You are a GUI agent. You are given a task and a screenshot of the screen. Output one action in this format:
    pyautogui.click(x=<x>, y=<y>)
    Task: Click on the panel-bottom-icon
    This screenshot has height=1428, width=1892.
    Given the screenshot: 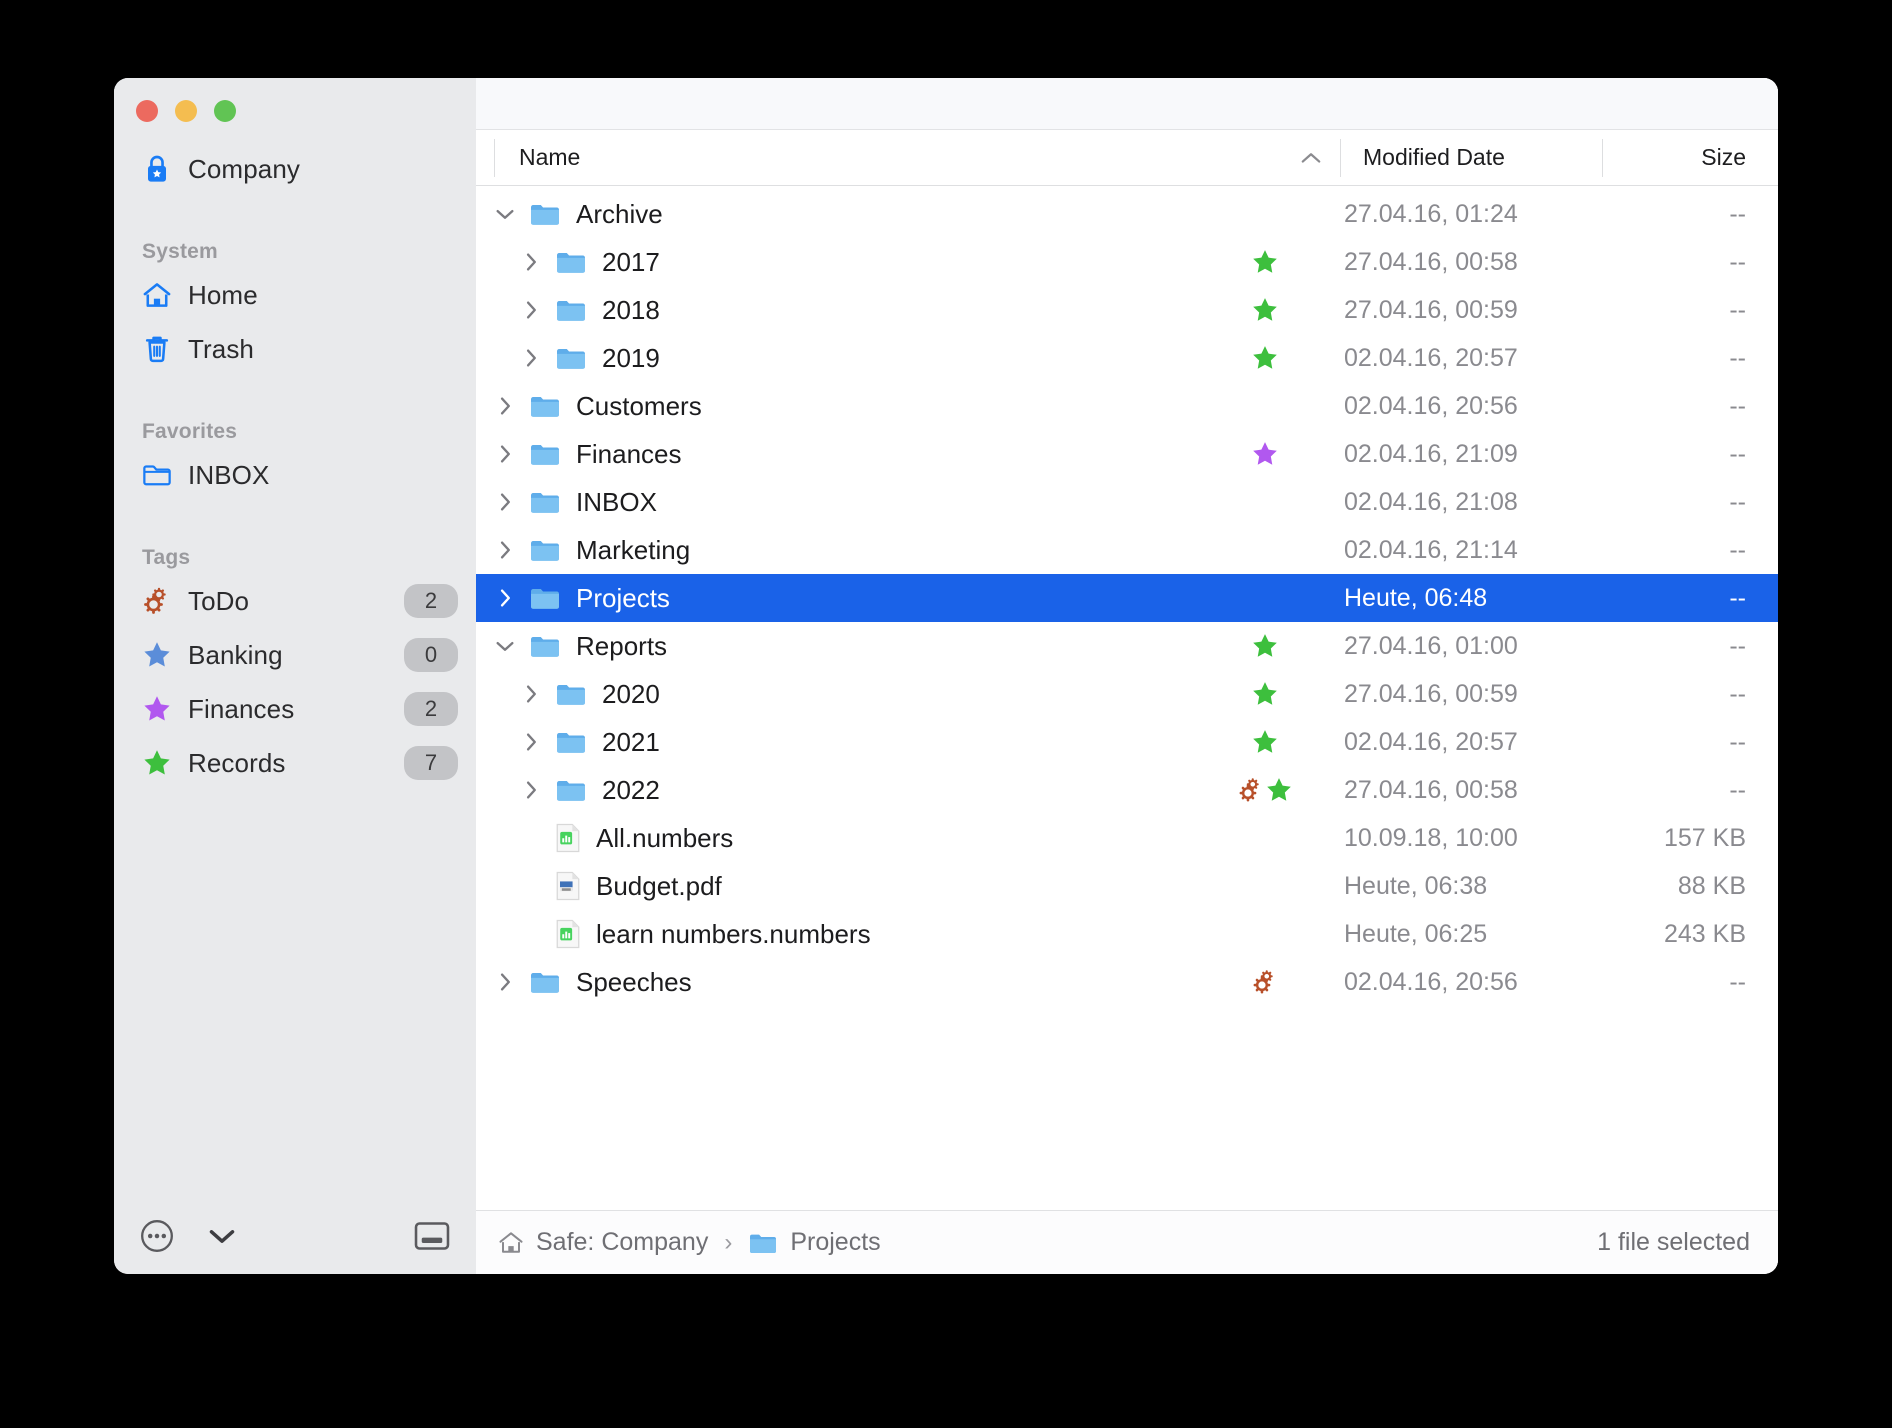 What is the action you would take?
    pyautogui.click(x=432, y=1236)
    